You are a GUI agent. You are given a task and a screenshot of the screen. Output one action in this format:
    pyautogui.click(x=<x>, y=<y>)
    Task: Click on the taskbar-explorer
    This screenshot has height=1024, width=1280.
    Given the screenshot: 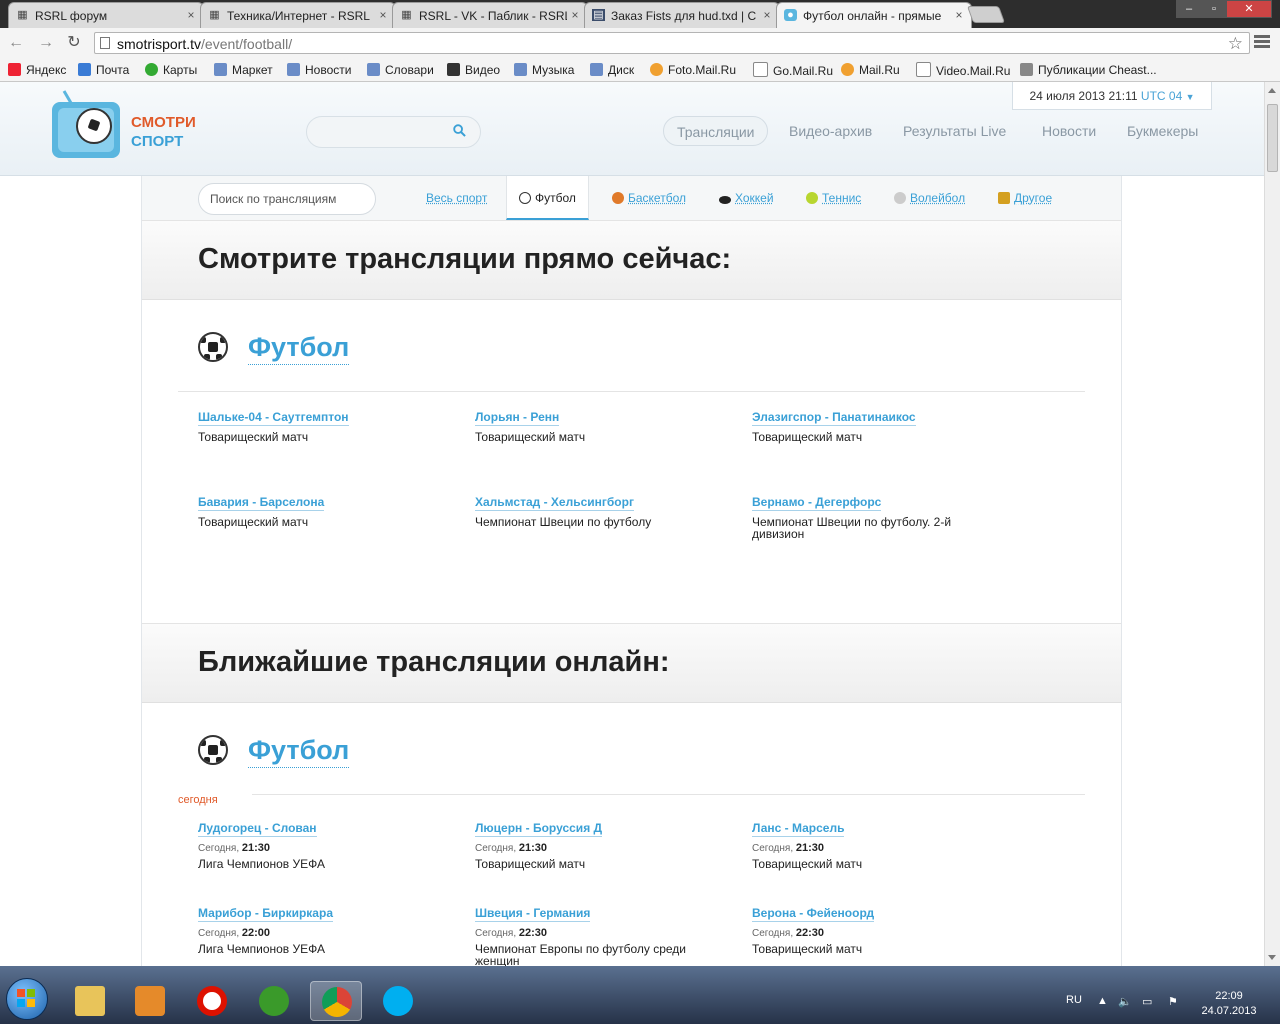 What is the action you would take?
    pyautogui.click(x=90, y=1001)
    